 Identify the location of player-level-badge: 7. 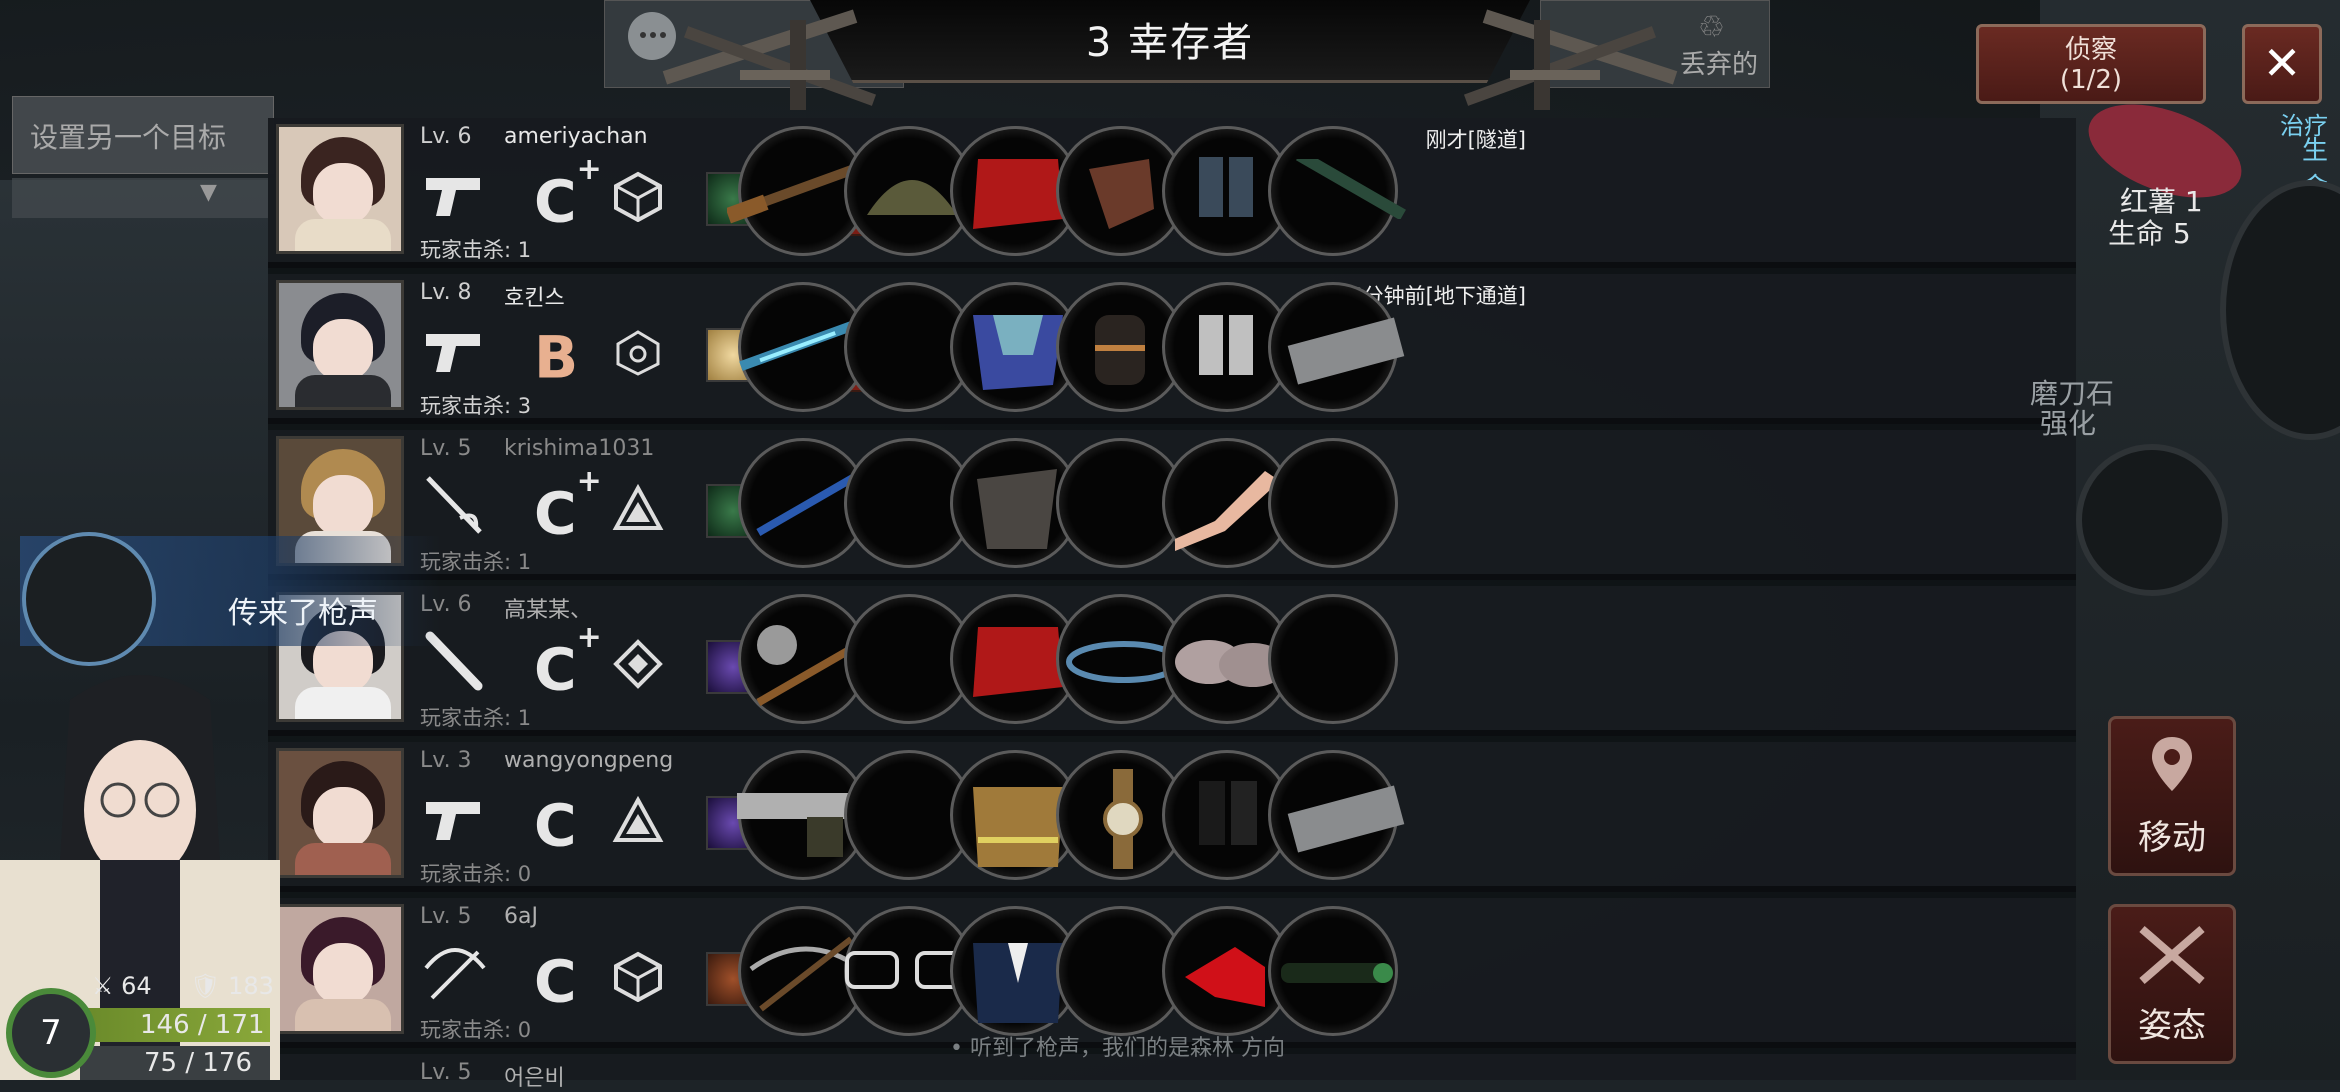
(51, 1033).